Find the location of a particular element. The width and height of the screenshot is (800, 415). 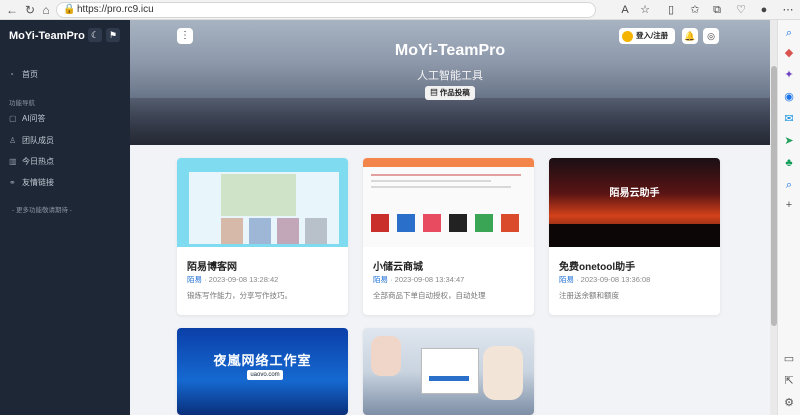

card-title: 免费onetool助手 is located at coordinates (597, 267).